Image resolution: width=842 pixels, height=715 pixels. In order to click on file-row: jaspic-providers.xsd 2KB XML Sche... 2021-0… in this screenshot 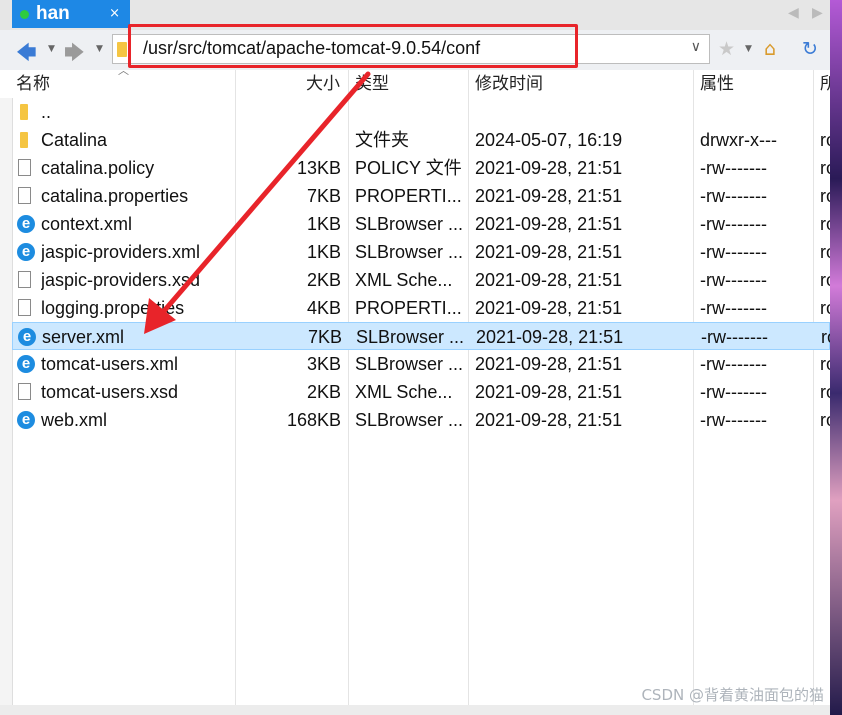, I will do `click(422, 280)`.